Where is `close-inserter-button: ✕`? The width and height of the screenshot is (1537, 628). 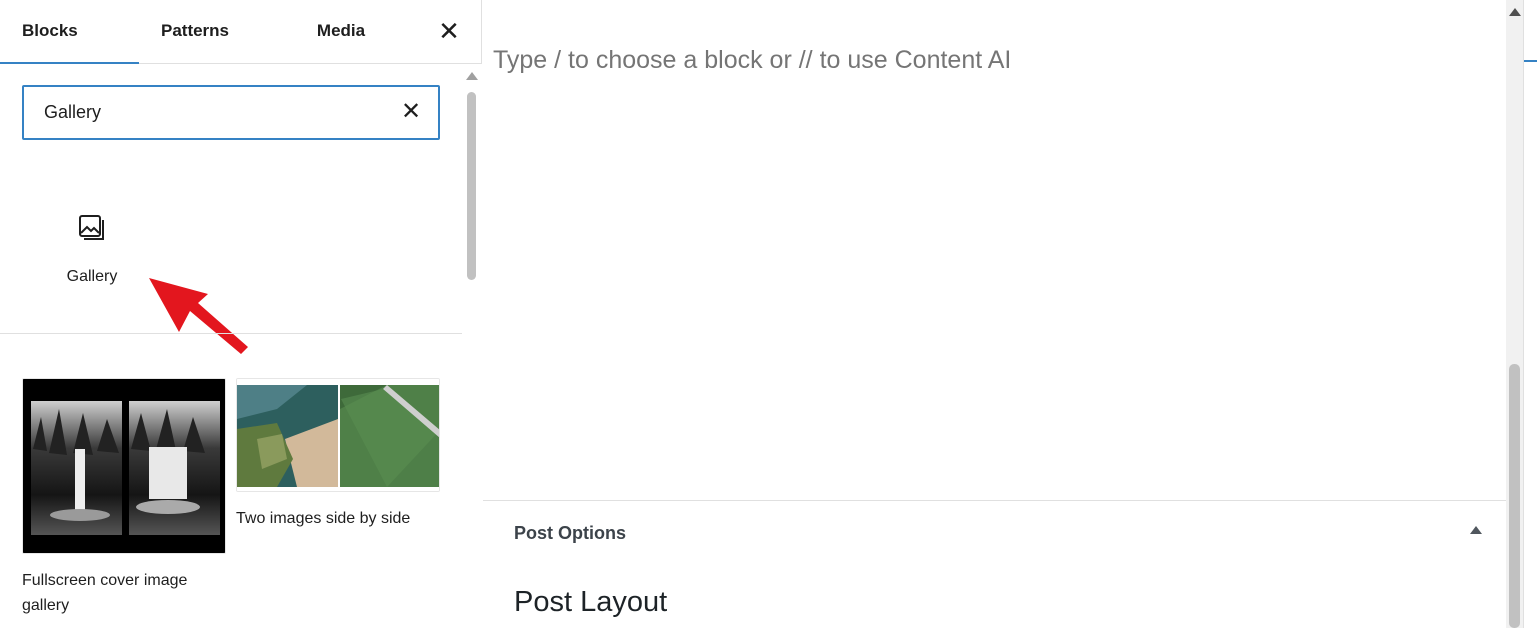 close-inserter-button: ✕ is located at coordinates (449, 31).